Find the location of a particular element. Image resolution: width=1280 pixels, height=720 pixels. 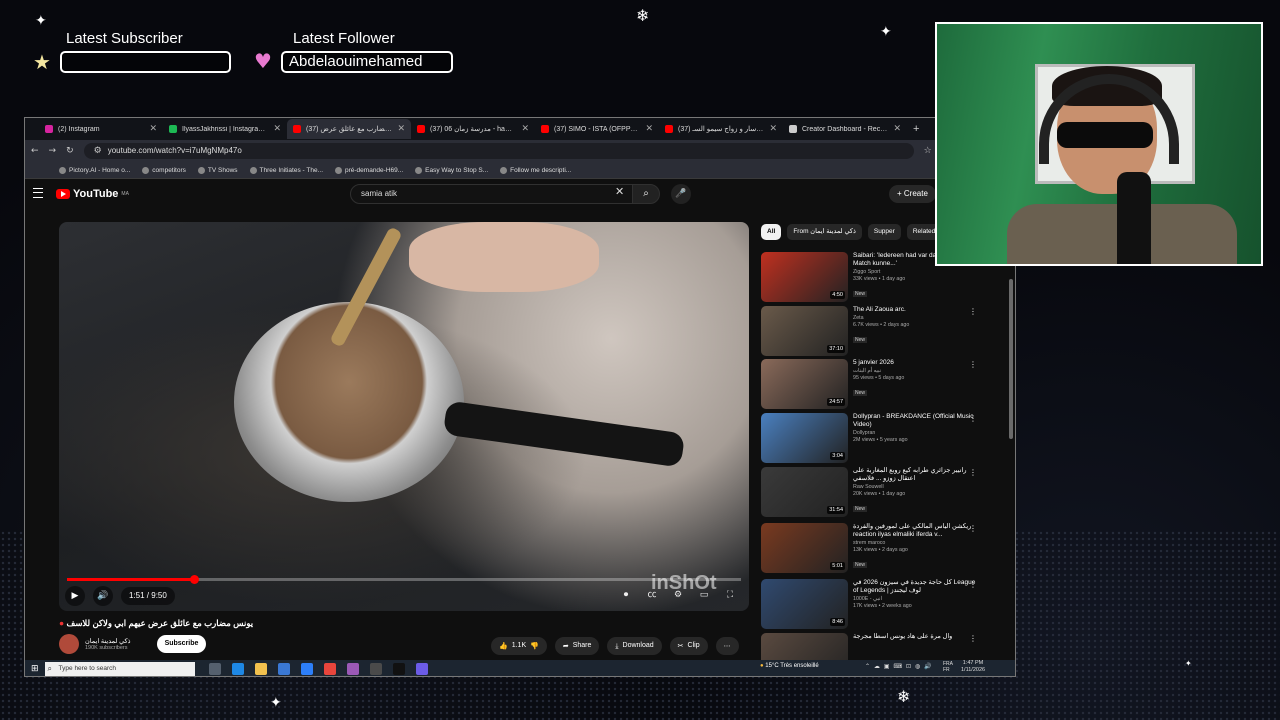

thumbs-down-icon: 👎 is located at coordinates (534, 646).